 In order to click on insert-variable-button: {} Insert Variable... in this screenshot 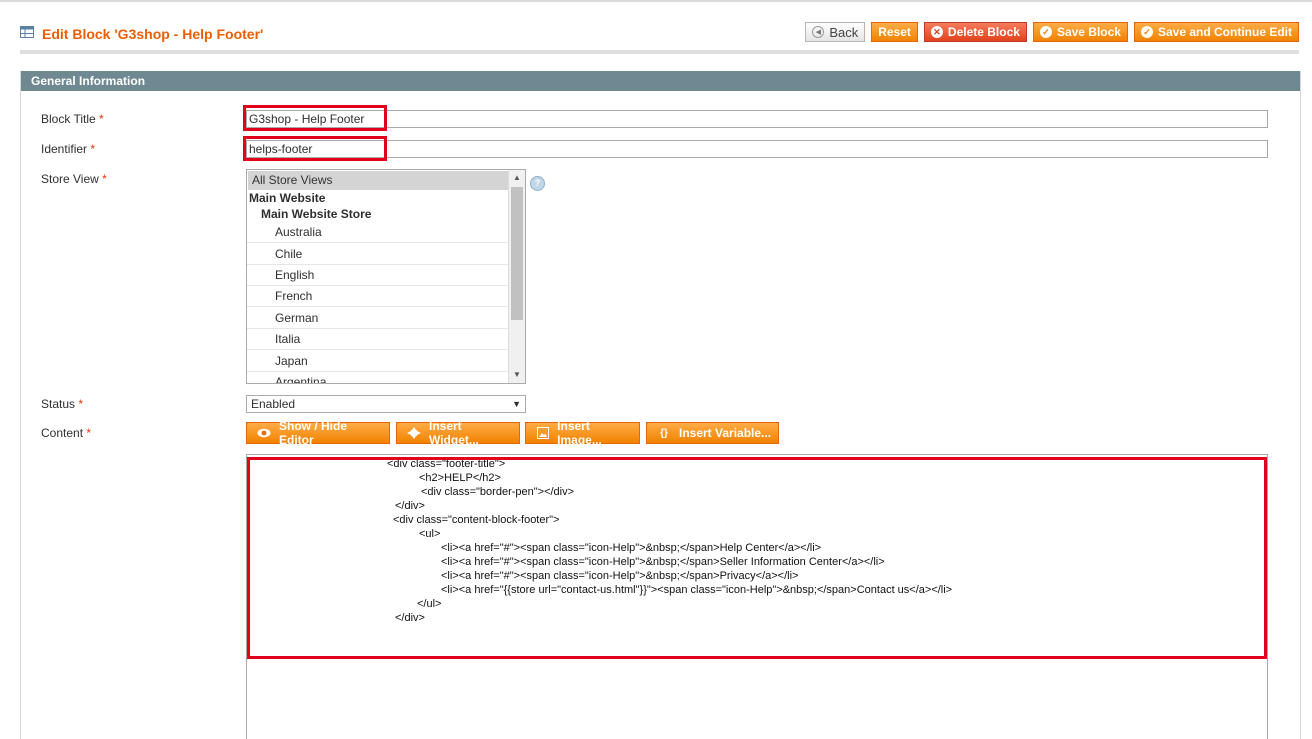, I will do `click(712, 433)`.